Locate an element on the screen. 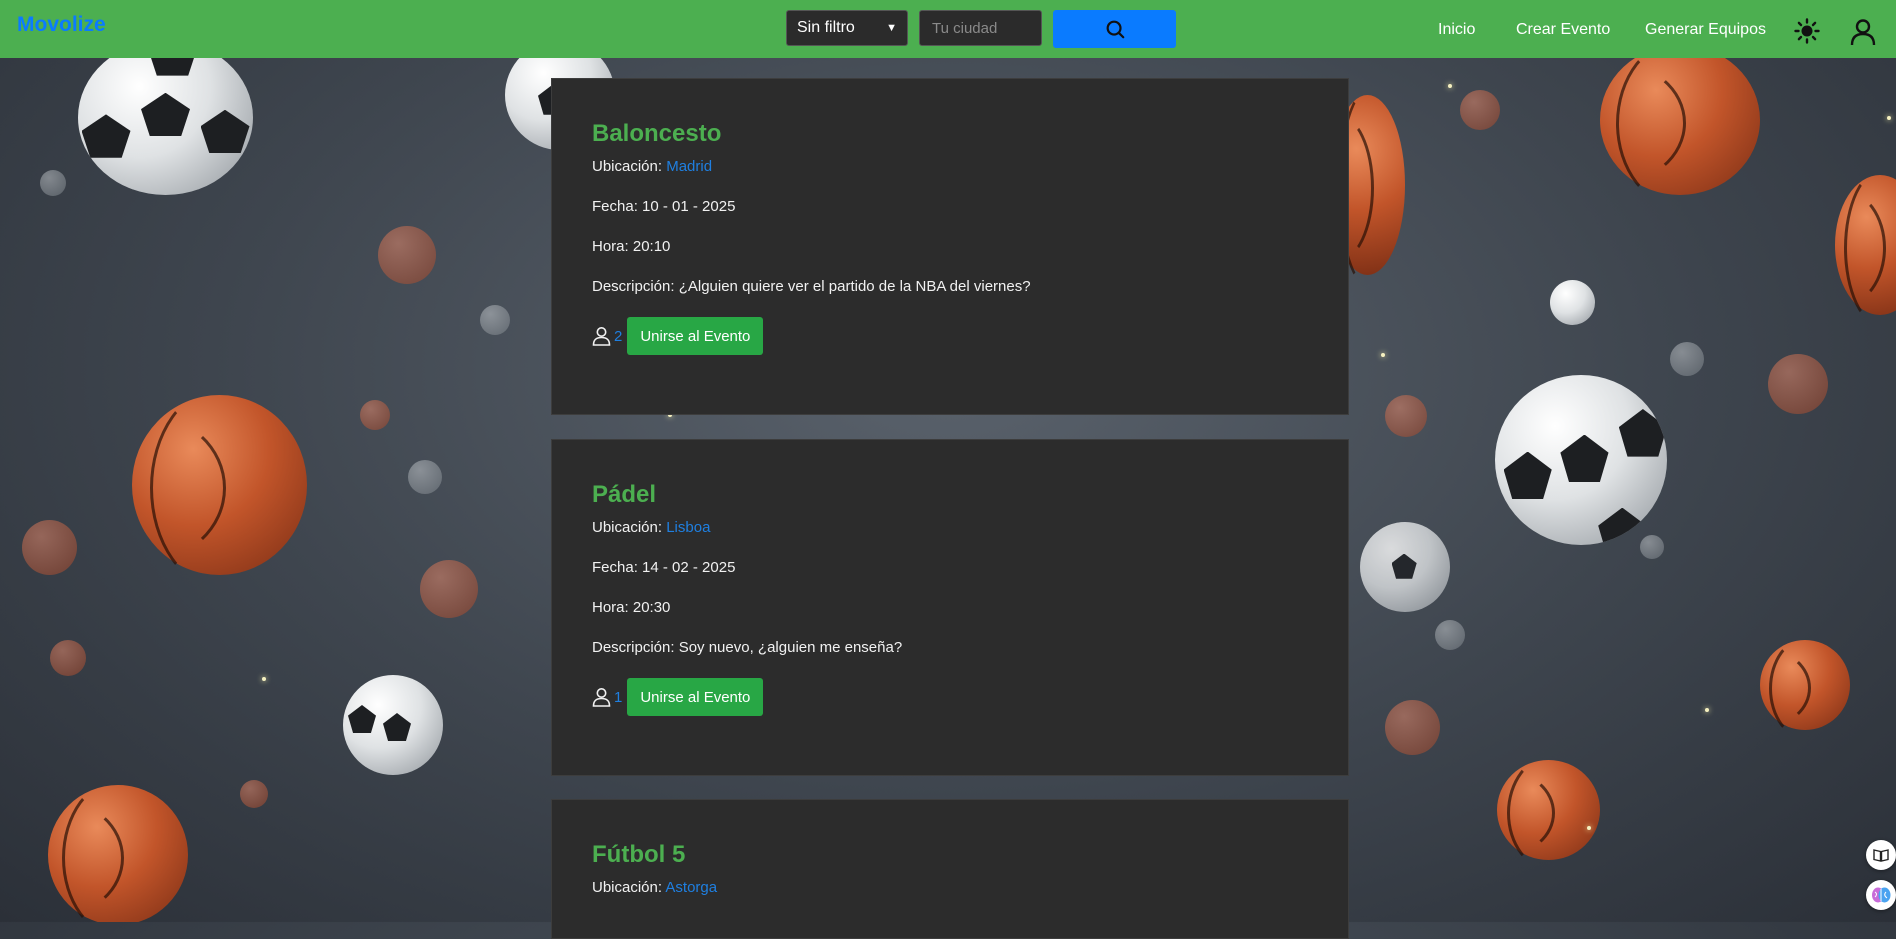 Image resolution: width=1896 pixels, height=939 pixels. event-location-link: Astorga is located at coordinates (691, 887).